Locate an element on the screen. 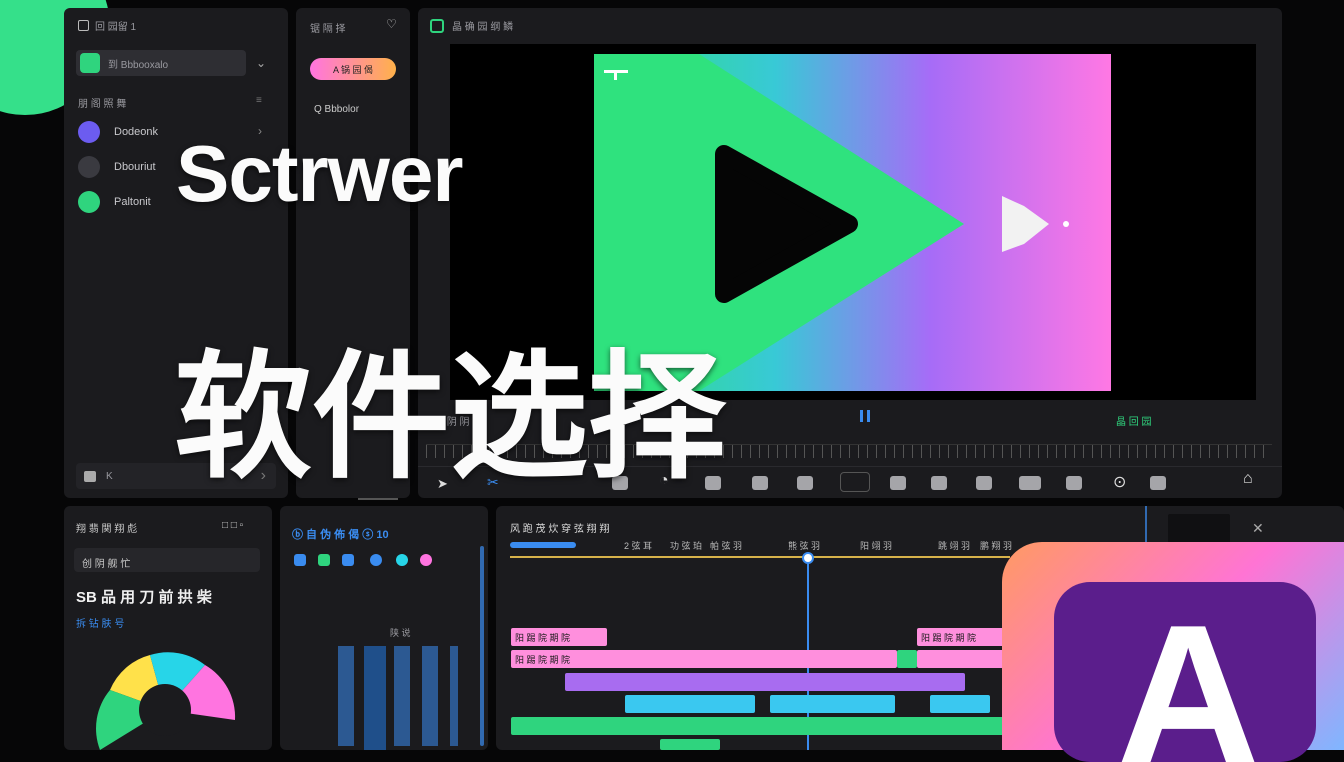 The height and width of the screenshot is (762, 1344). sidebar-header: 回 园留 1 is located at coordinates (107, 25).